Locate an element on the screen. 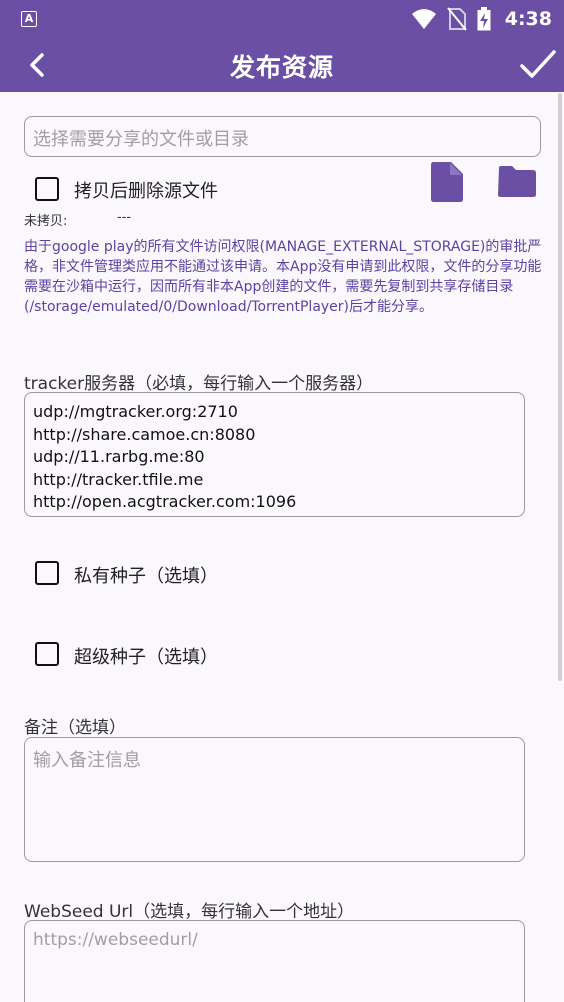 This screenshot has height=1002, width=564. select-file-button is located at coordinates (447, 182).